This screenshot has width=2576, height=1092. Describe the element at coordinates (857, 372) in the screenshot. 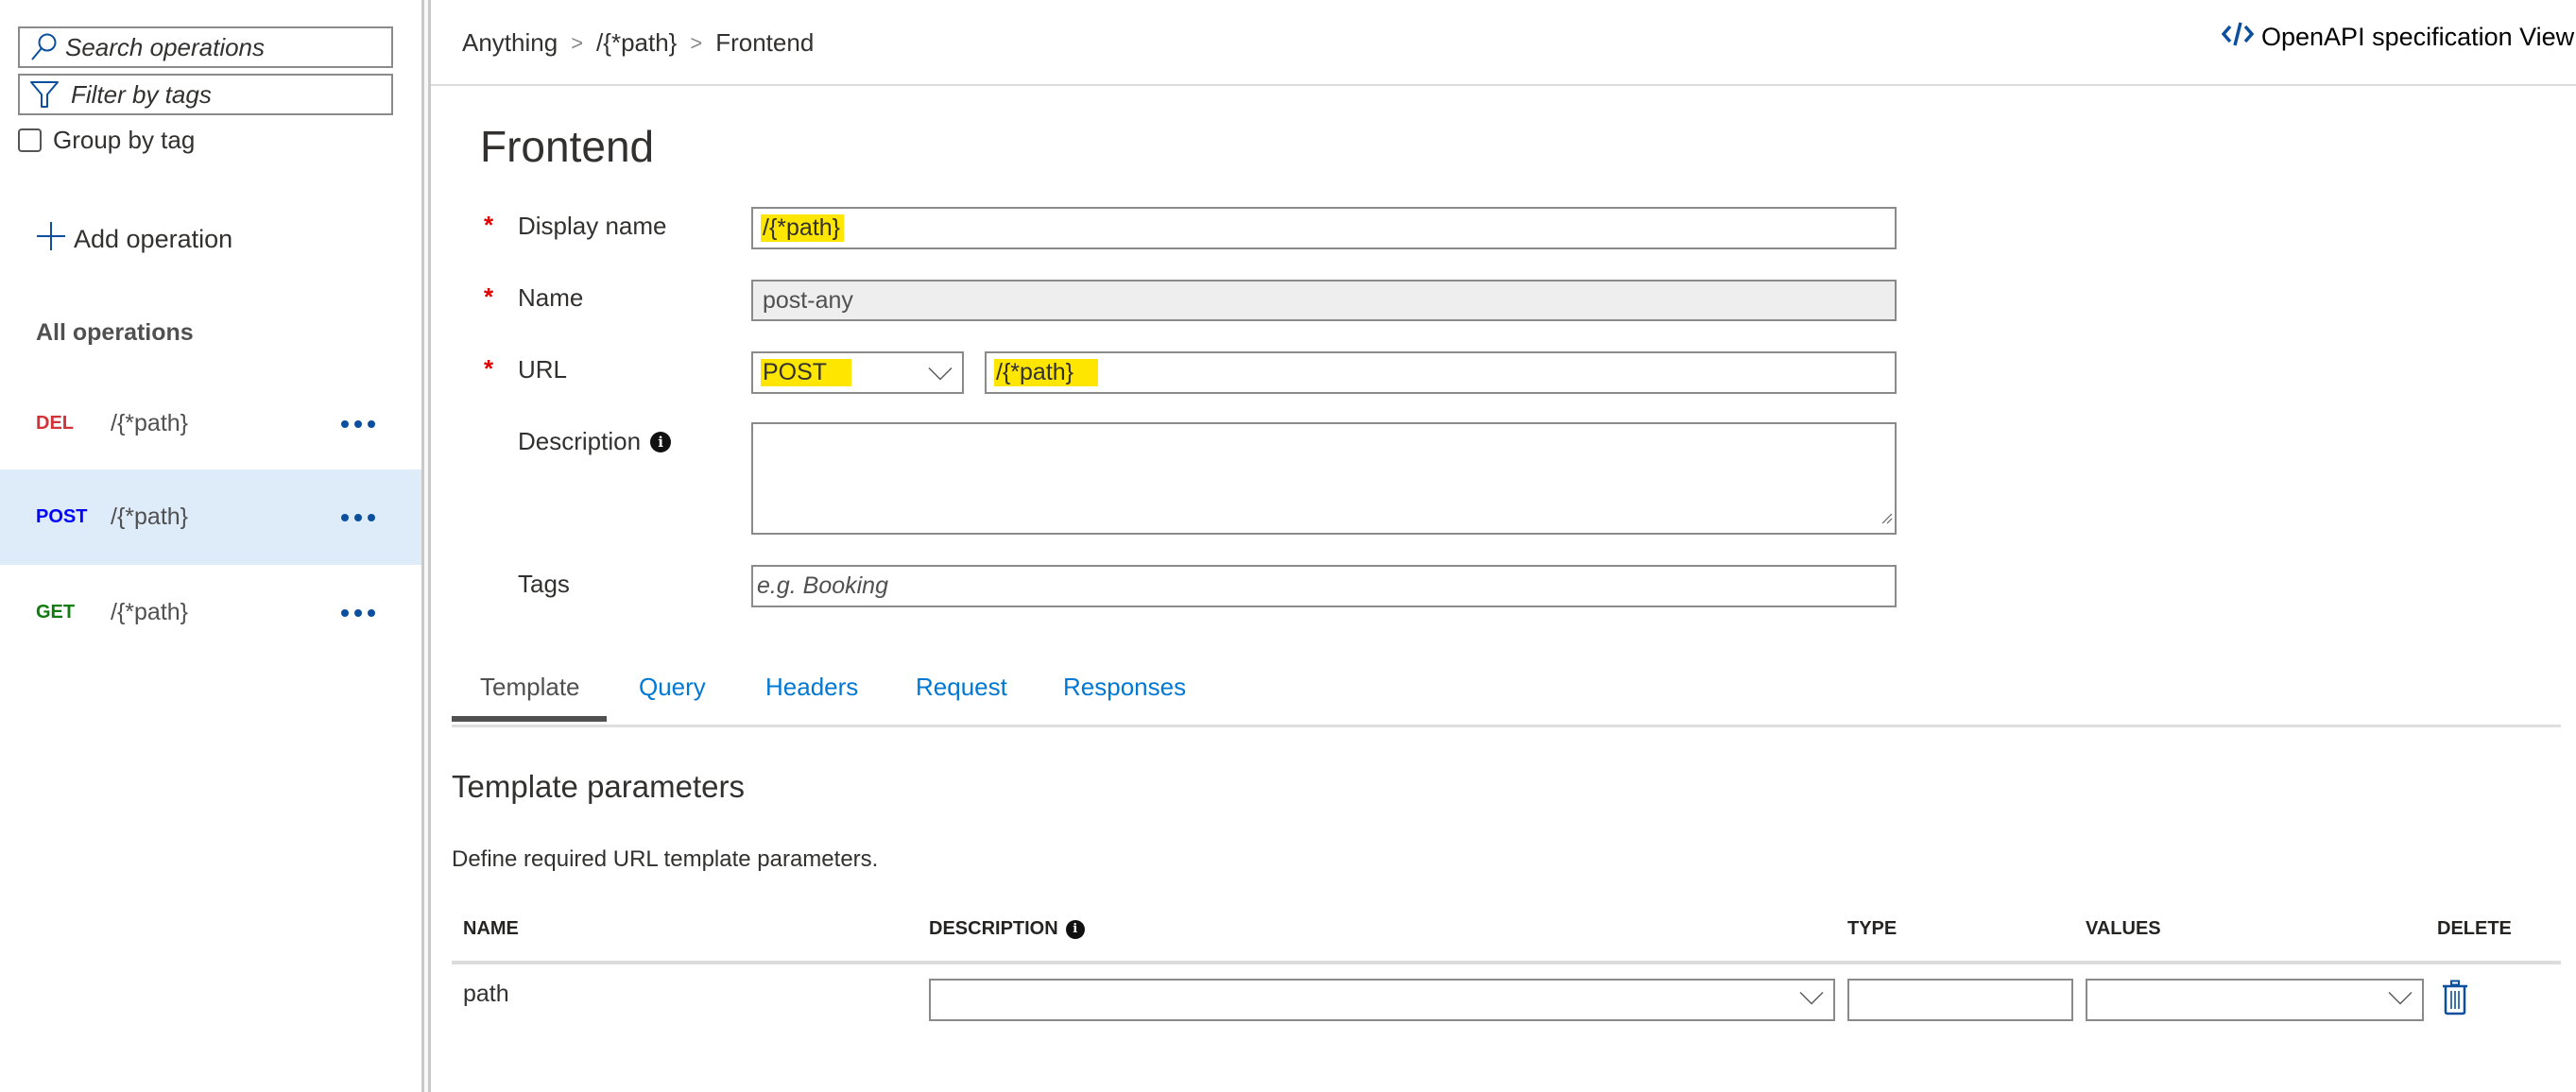

I see `http-method-select: POST` at that location.